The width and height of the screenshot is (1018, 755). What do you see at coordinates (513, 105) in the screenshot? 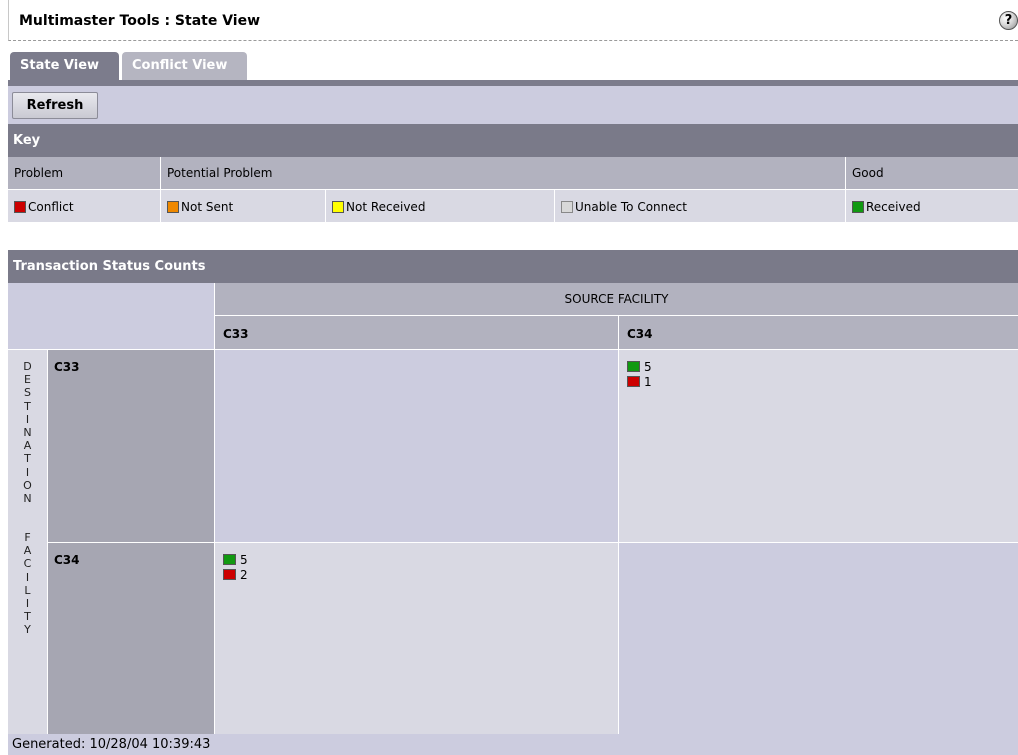
I see `toolbar: Refresh` at bounding box center [513, 105].